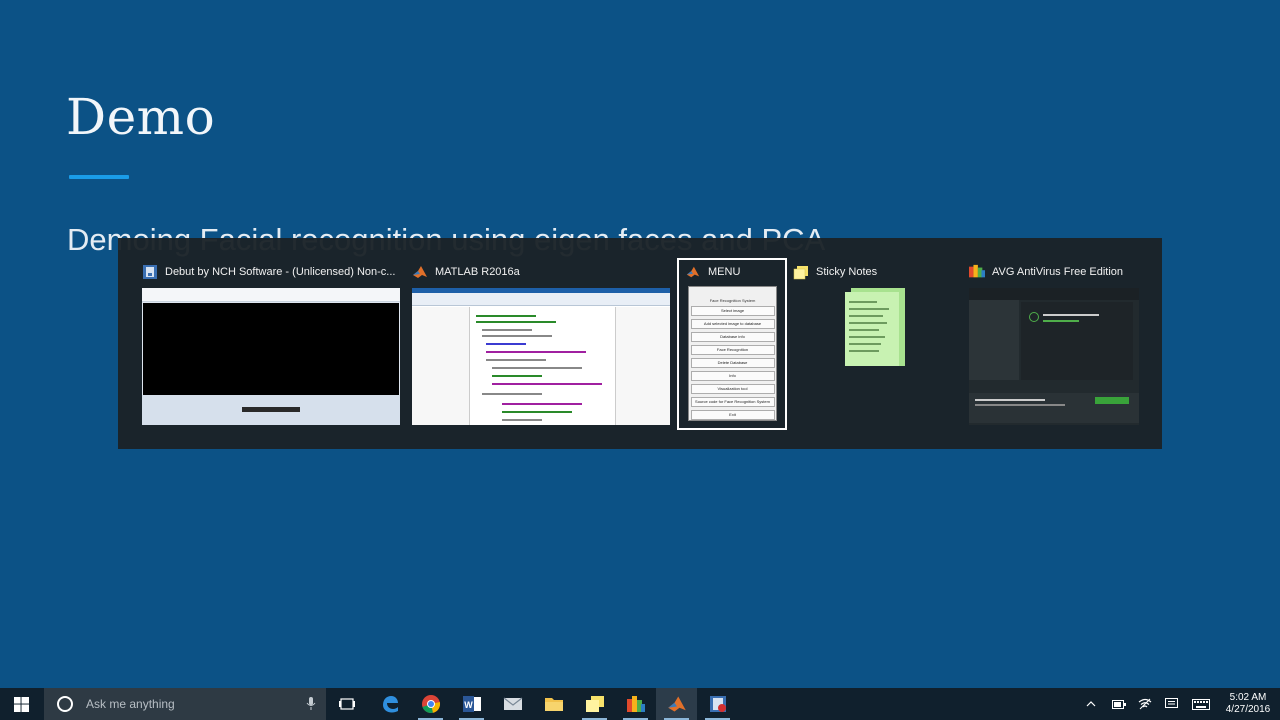 This screenshot has width=1280, height=720. I want to click on debut-icon, so click(717, 704).